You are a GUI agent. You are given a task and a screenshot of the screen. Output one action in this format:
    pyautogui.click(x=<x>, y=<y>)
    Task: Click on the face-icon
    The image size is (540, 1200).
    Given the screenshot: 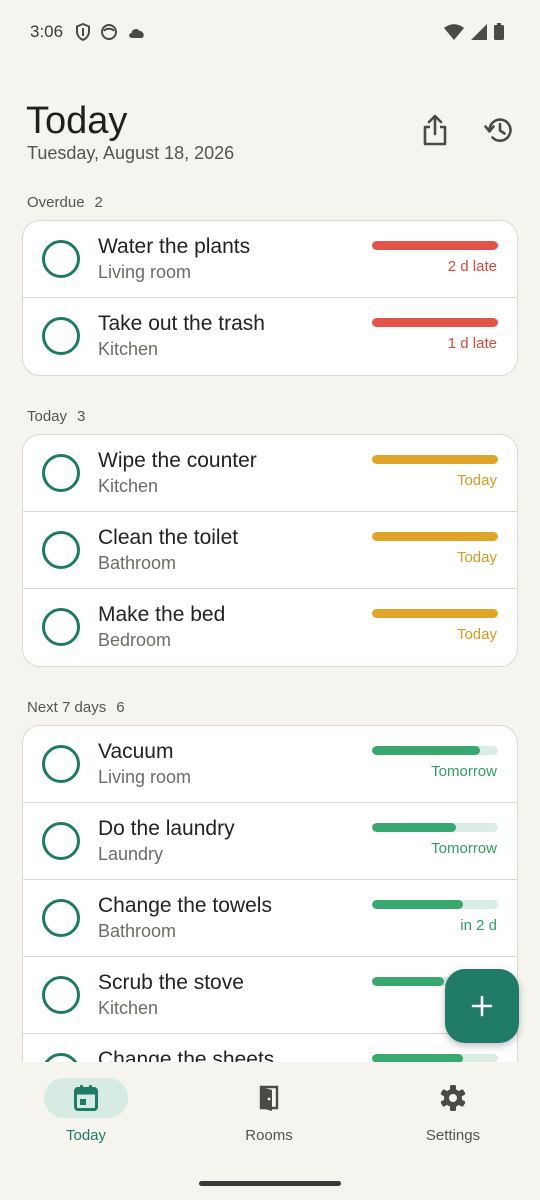 What is the action you would take?
    pyautogui.click(x=109, y=32)
    